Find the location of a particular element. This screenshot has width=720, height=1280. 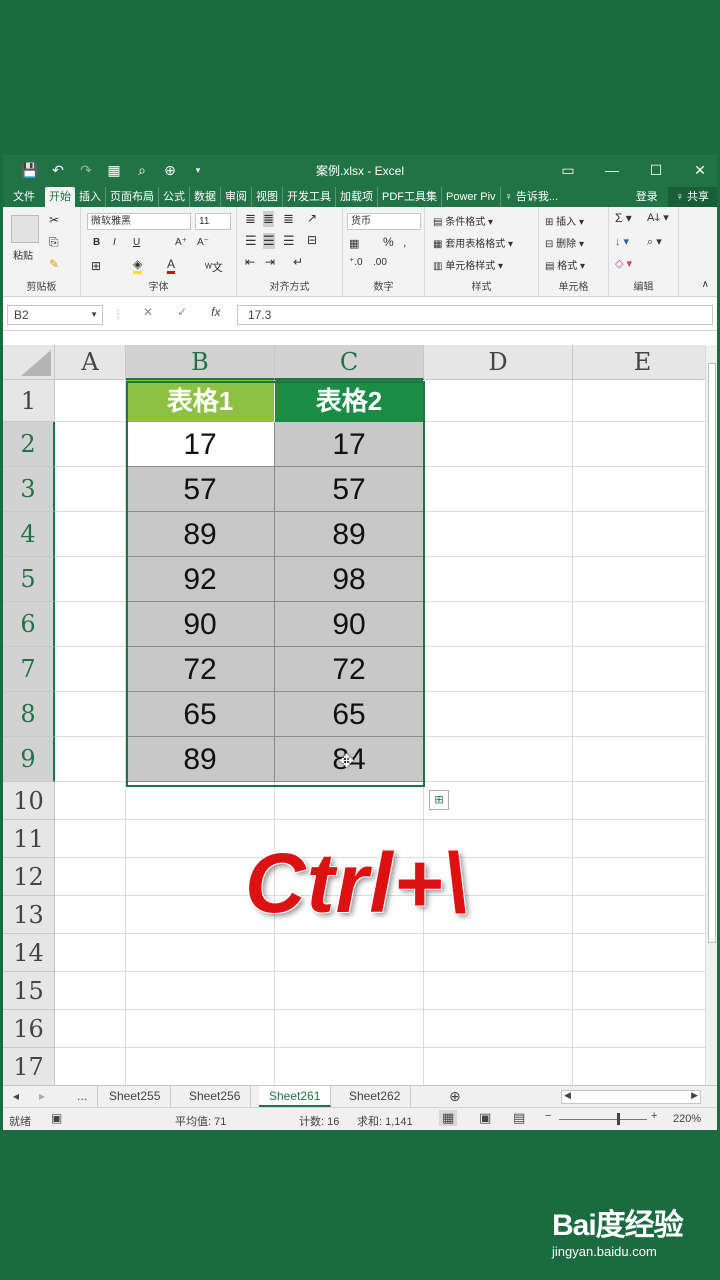

cell-c14 is located at coordinates (349, 953).